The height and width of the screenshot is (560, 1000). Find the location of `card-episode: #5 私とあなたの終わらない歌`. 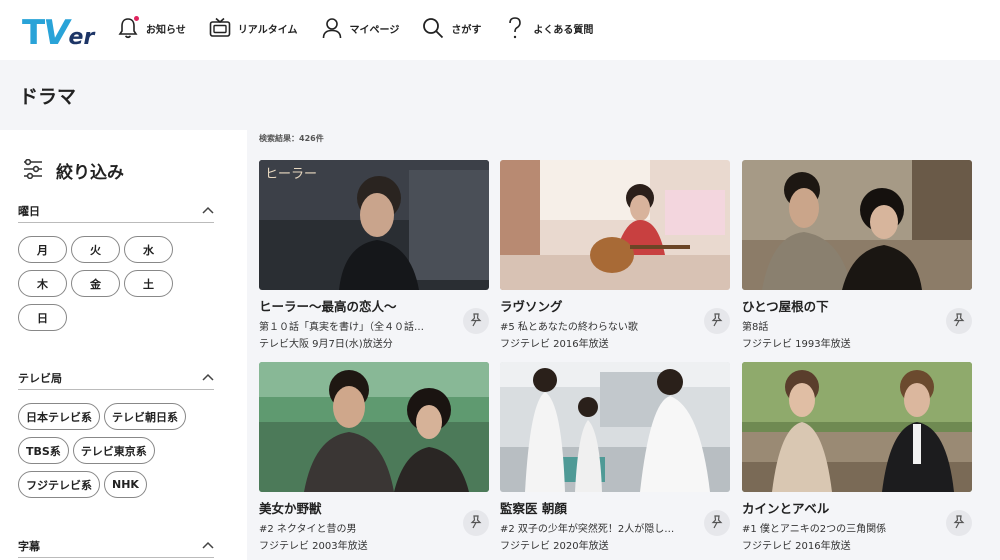

card-episode: #5 私とあなたの終わらない歌 is located at coordinates (569, 327).